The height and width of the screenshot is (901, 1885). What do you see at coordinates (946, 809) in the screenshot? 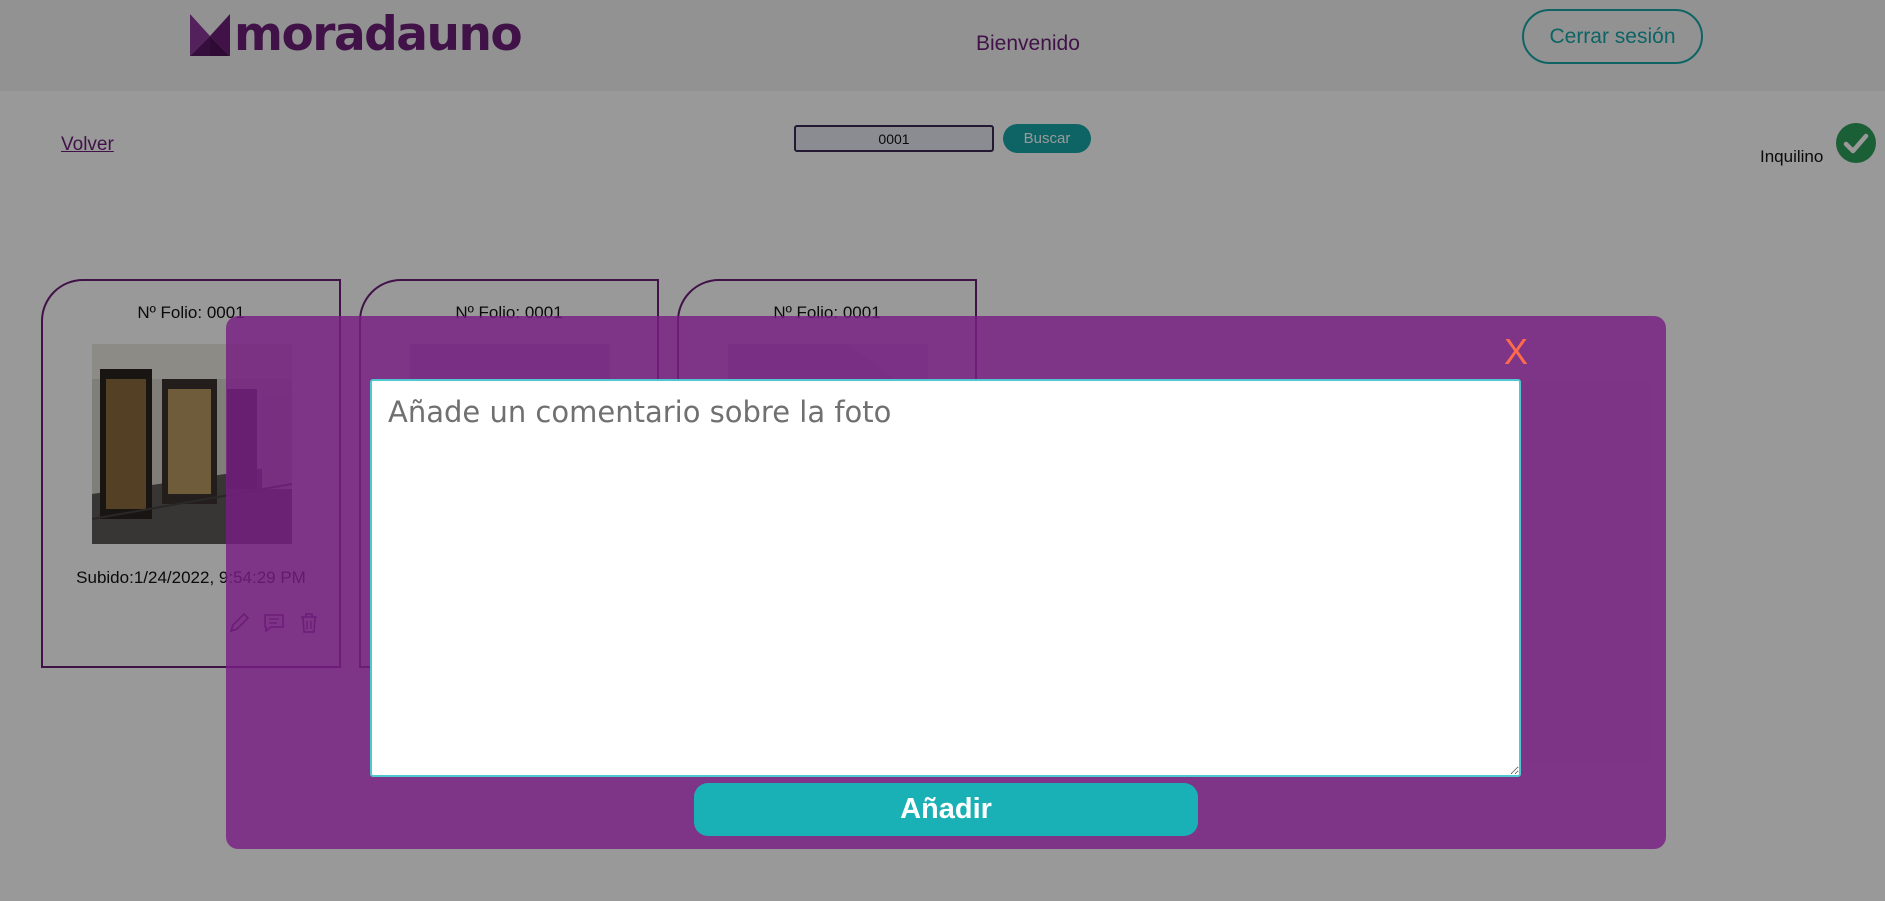
I see `add-comment-button: Añadir` at bounding box center [946, 809].